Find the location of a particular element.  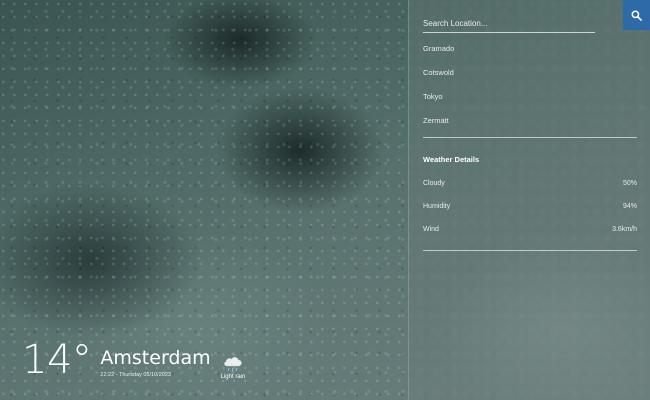

detail-row-humidity: Humidity 94% is located at coordinates (530, 212).